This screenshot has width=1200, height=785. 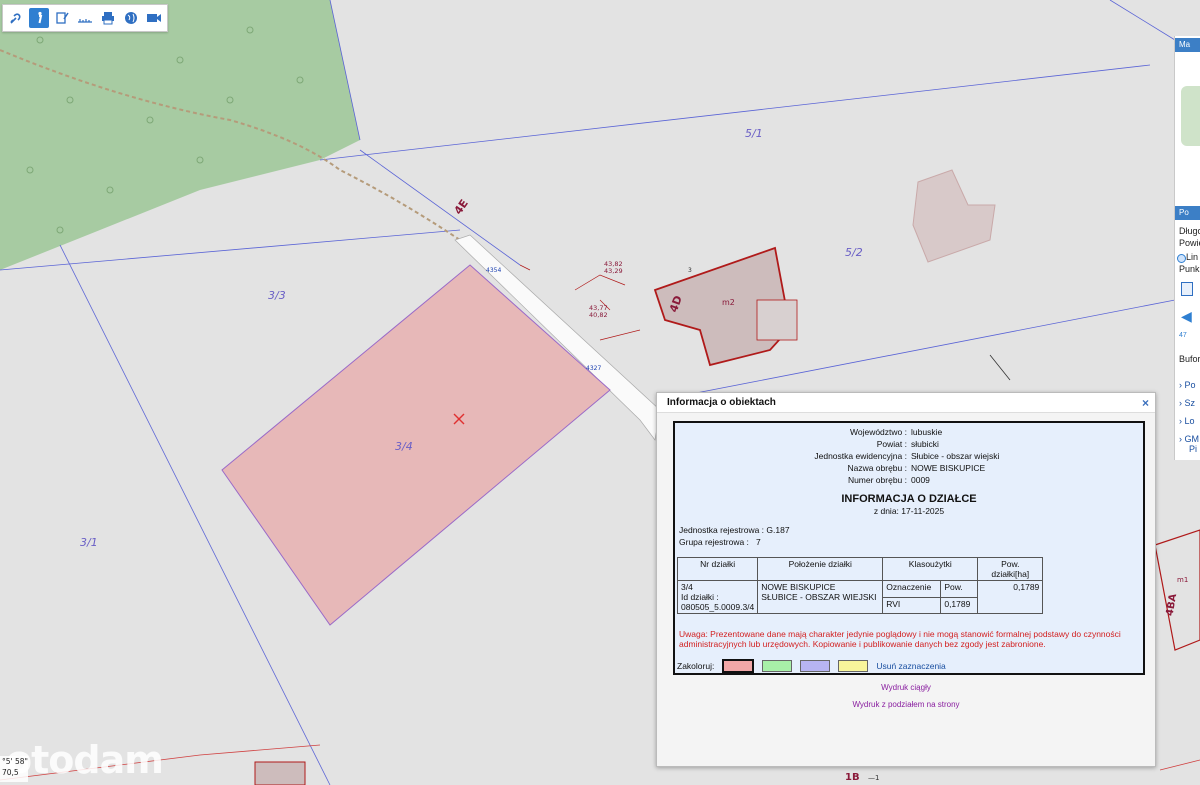 What do you see at coordinates (1010, 569) in the screenshot?
I see `column-header: Pow. działki[ha]` at bounding box center [1010, 569].